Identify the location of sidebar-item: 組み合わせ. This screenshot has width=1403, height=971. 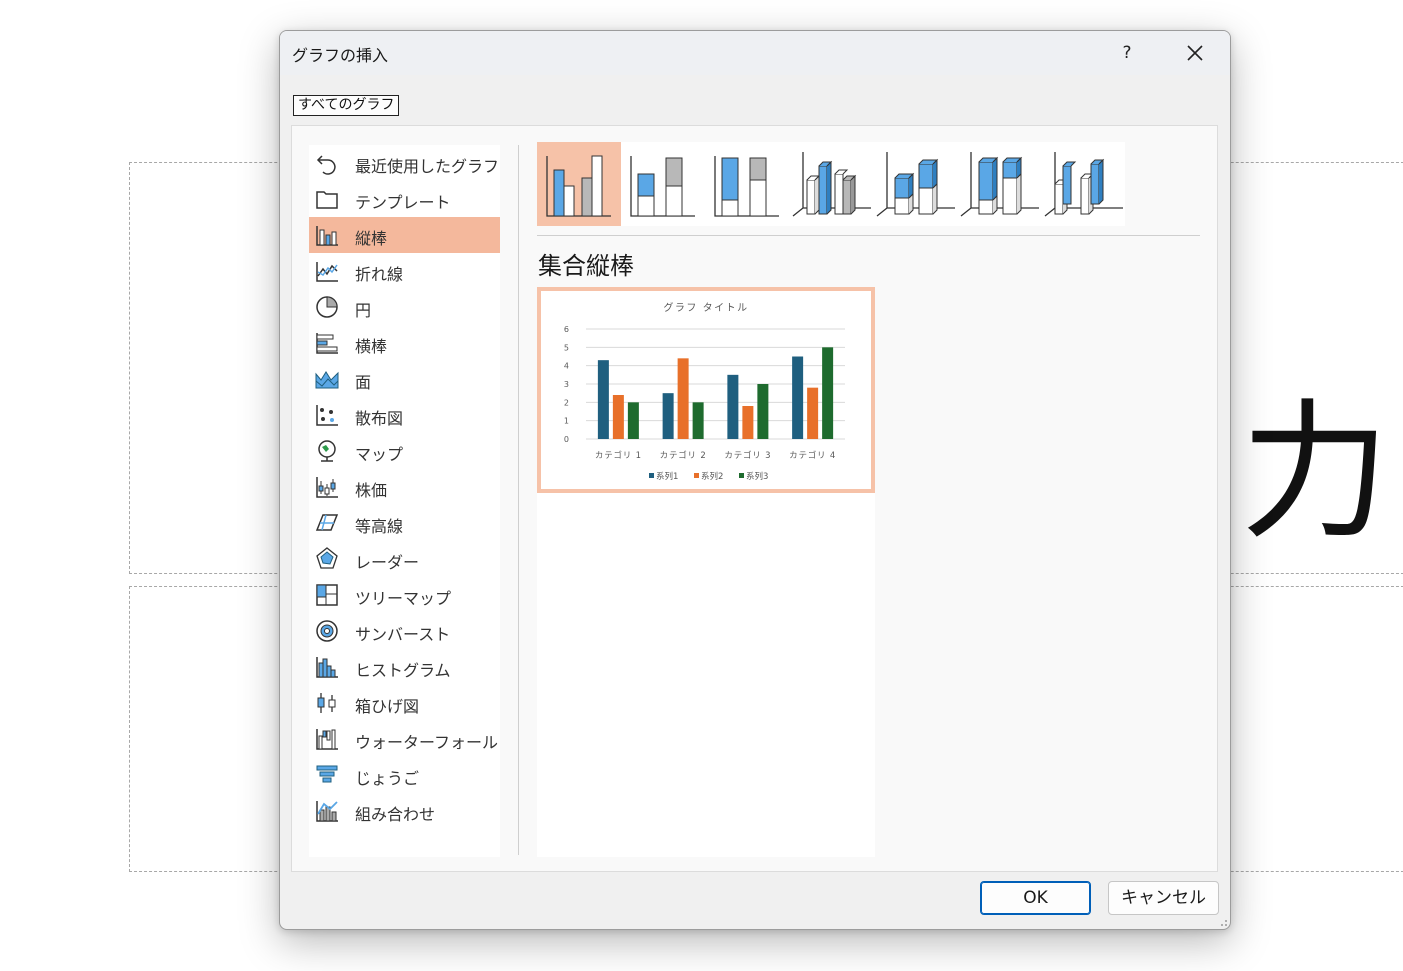
(404, 811).